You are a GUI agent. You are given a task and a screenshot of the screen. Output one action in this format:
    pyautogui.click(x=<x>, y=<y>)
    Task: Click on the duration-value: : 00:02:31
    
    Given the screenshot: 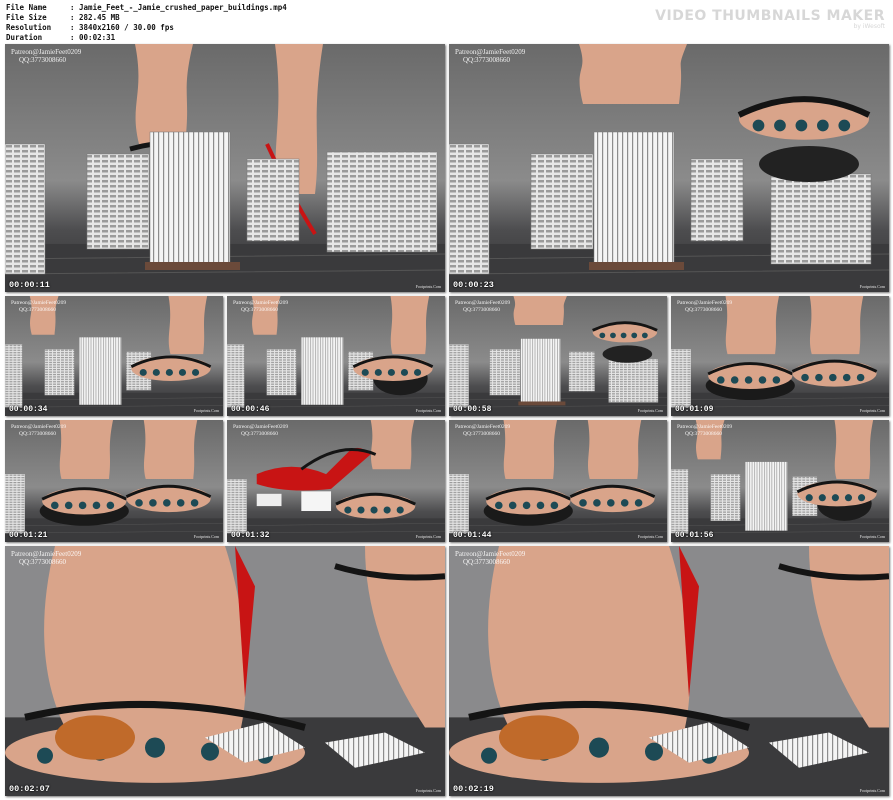 What is the action you would take?
    pyautogui.click(x=93, y=37)
    